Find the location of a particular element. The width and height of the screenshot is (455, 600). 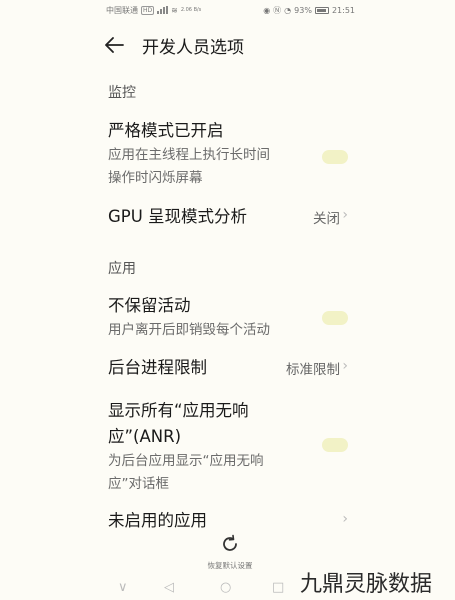

status-bar: 中国联通 HD ≋ 2.06 B/s ◉ Ⓝ ◔ 93% 21:51 is located at coordinates (227, 10).